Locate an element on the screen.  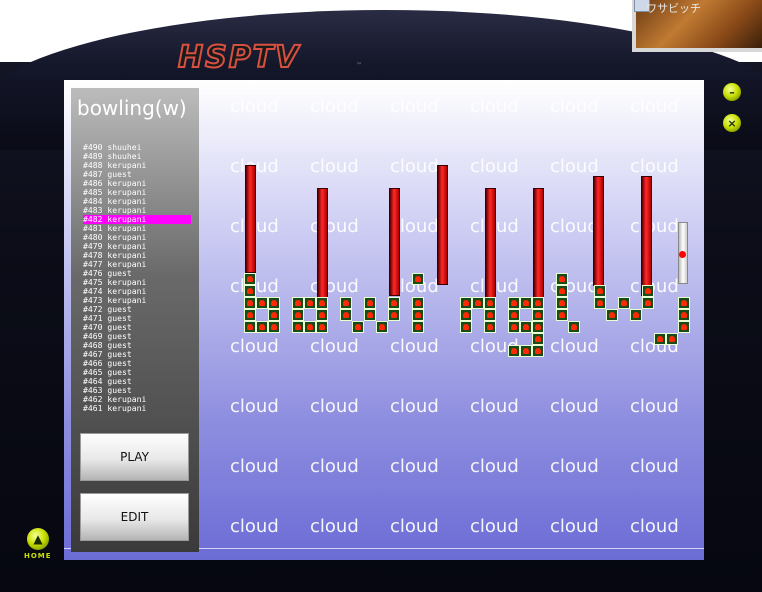
home-label: HOME is located at coordinates (38, 556).